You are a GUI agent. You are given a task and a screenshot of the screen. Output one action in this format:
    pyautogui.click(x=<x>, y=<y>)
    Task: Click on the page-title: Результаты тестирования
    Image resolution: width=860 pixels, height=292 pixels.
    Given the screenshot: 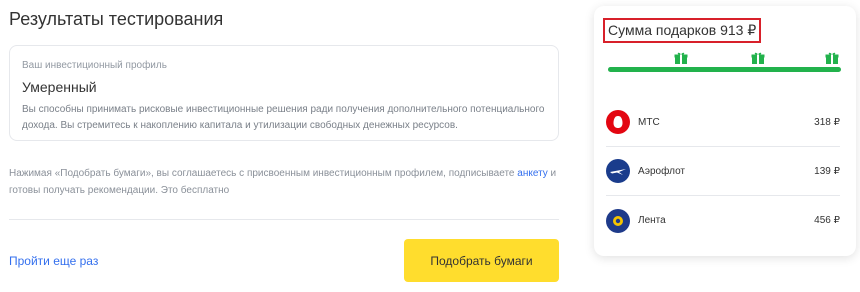 What is the action you would take?
    pyautogui.click(x=116, y=19)
    